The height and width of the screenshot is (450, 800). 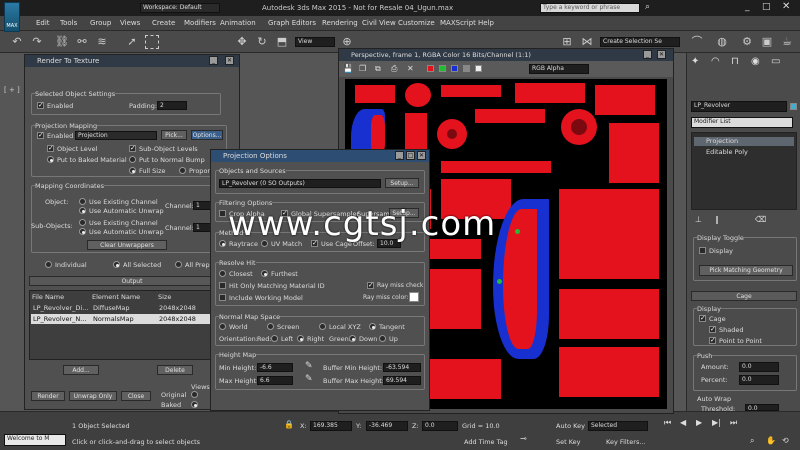 What do you see at coordinates (37, 42) in the screenshot?
I see `redo-icon: ↷` at bounding box center [37, 42].